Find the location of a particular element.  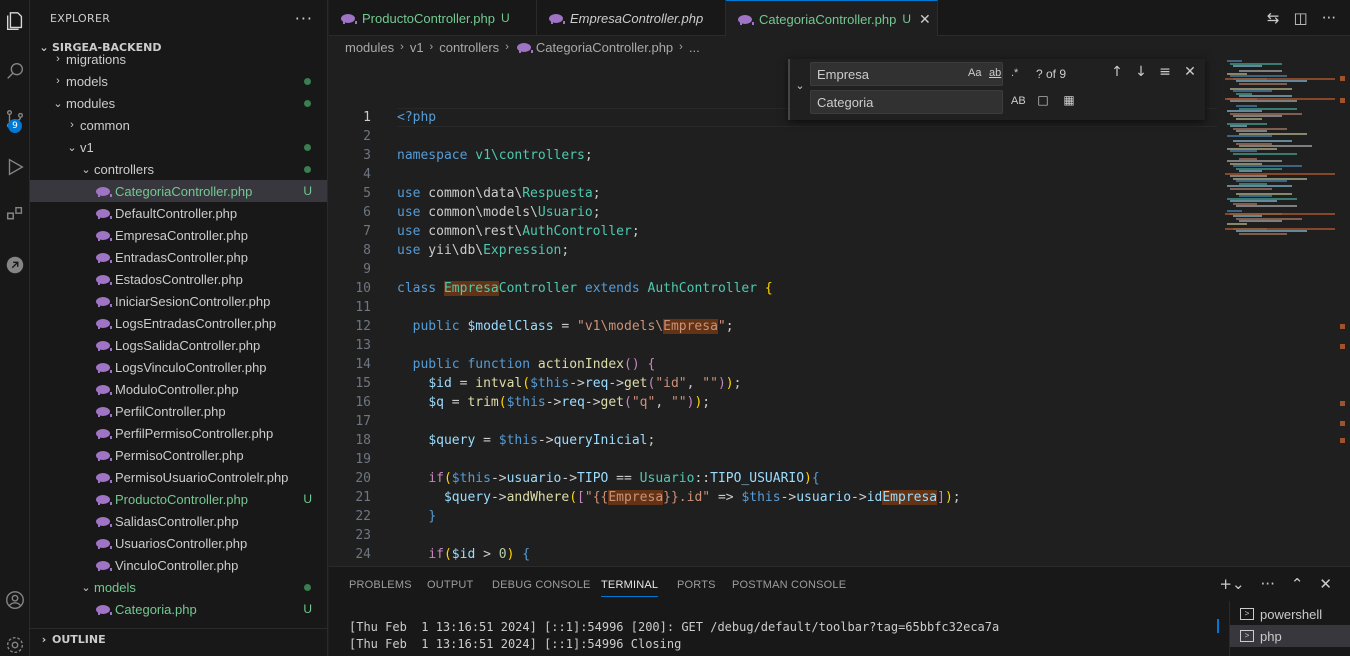

code-line: 24 if($id > 0) { is located at coordinates (779, 554).